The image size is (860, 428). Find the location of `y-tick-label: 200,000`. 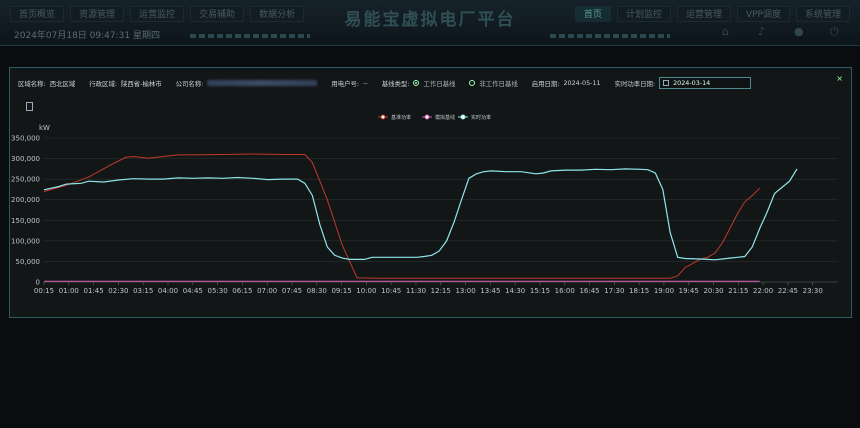

y-tick-label: 200,000 is located at coordinates (25, 200).